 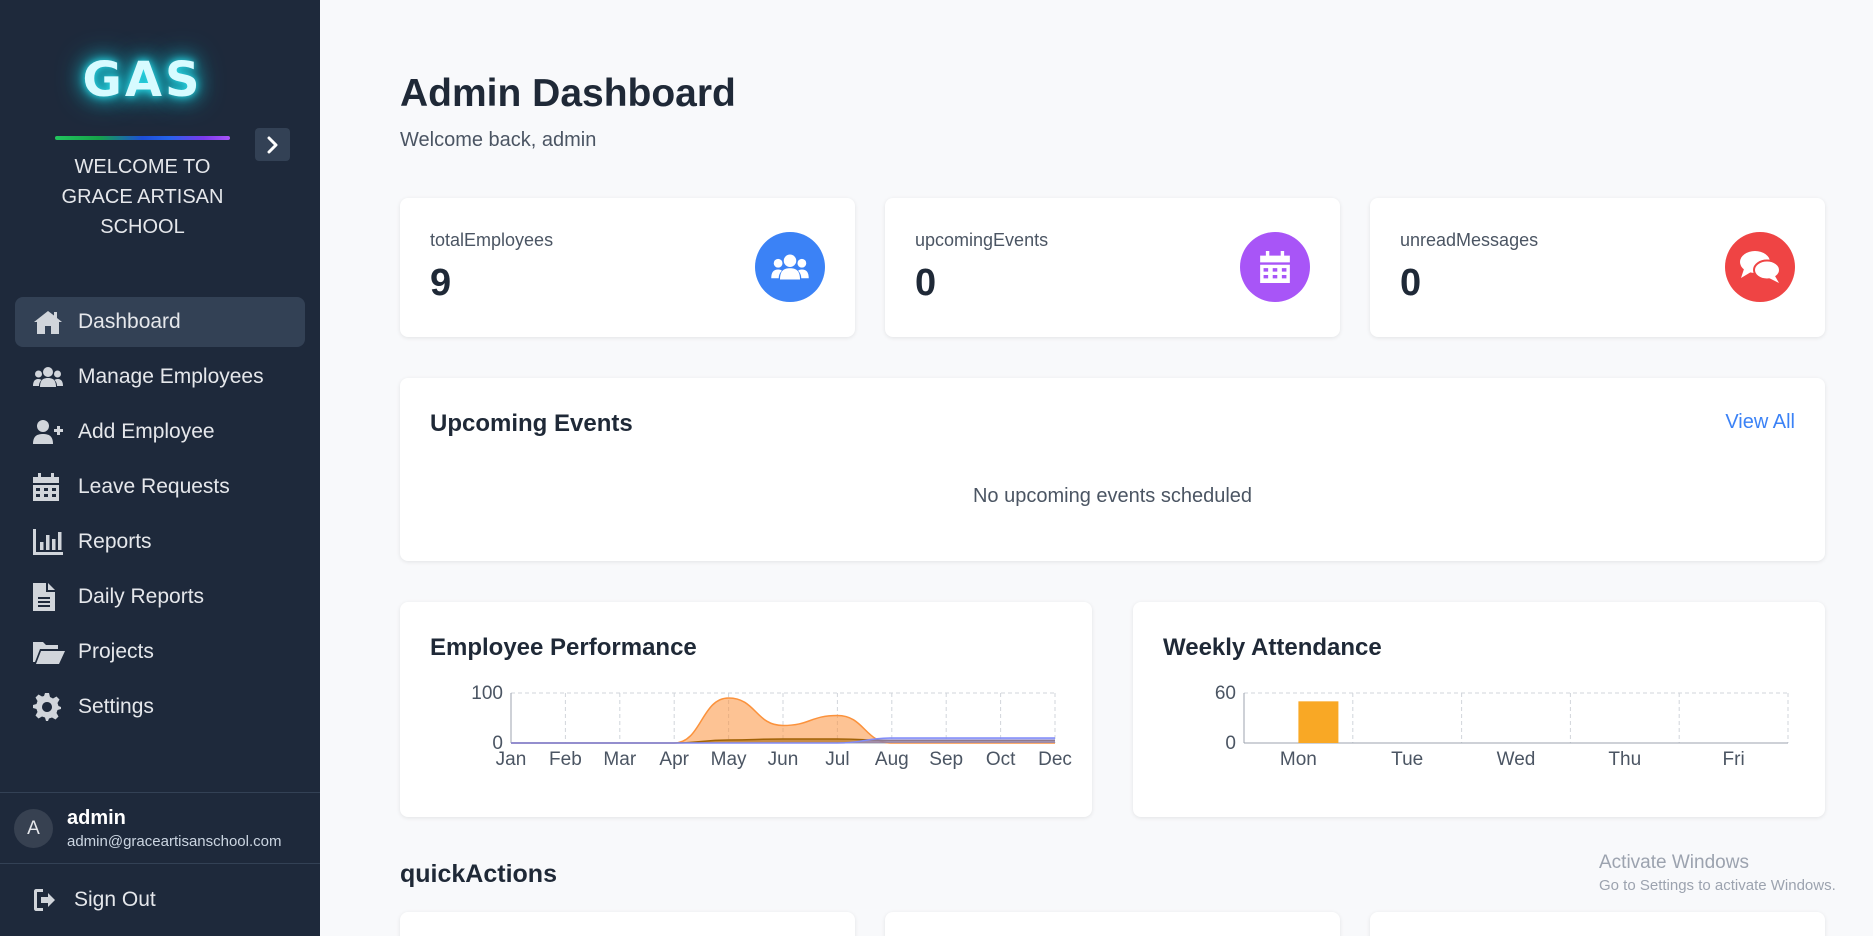 I want to click on folder-open-icon, so click(x=49, y=652).